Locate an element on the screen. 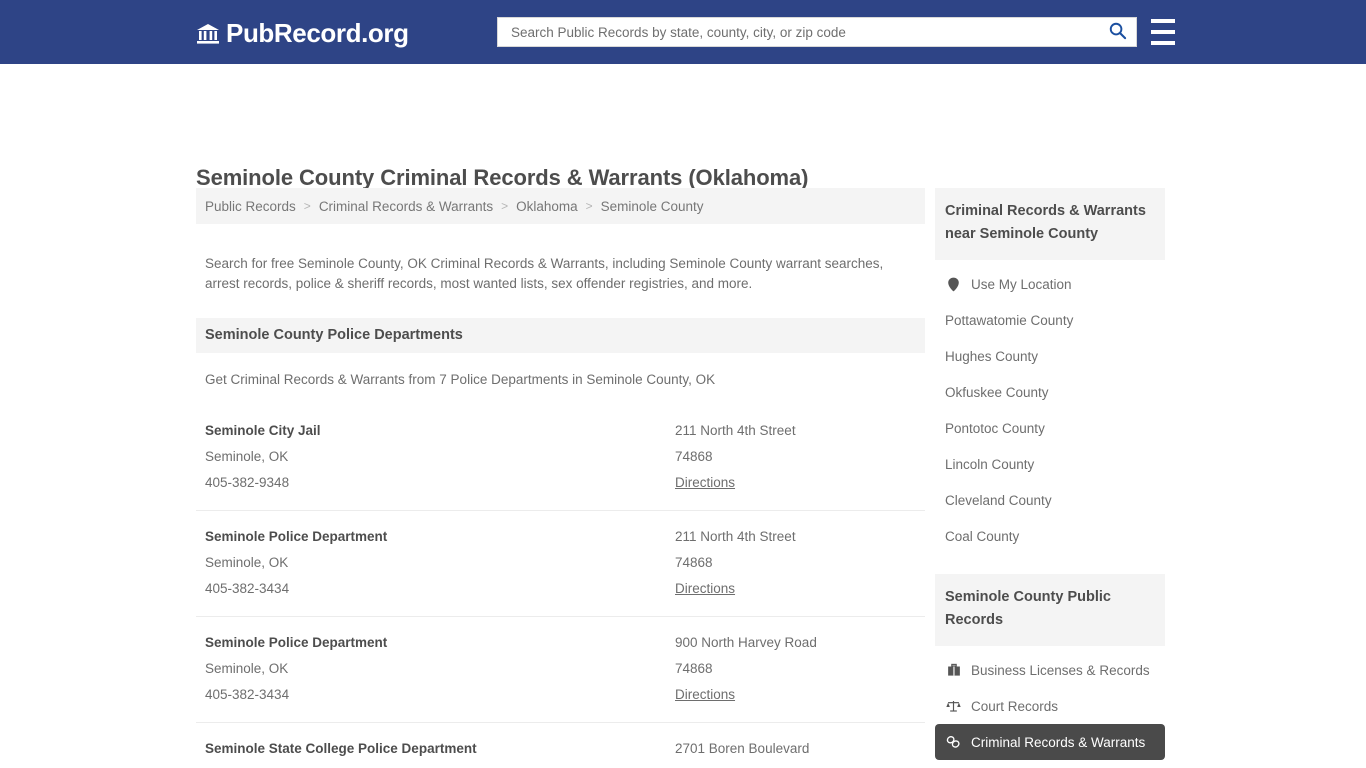  search-button is located at coordinates (1117, 32).